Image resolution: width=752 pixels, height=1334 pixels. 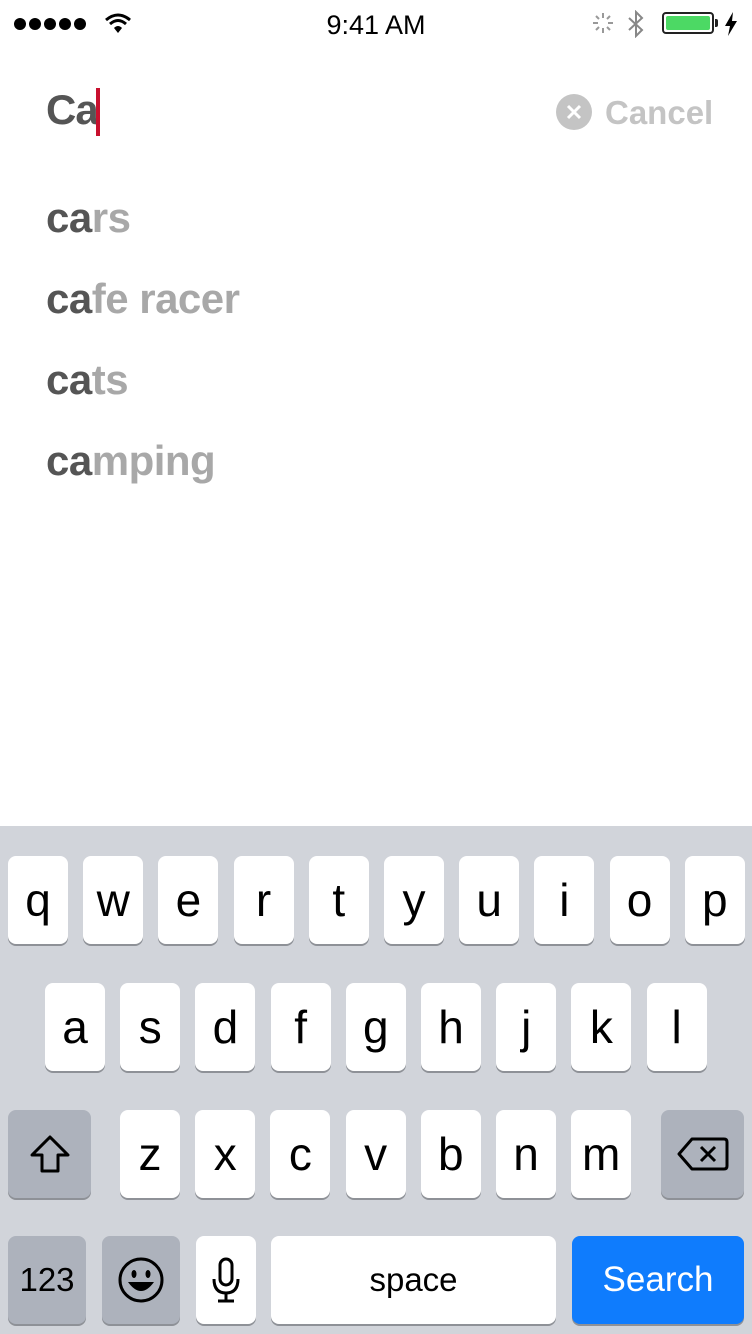 I want to click on battery-tip, so click(x=716, y=23).